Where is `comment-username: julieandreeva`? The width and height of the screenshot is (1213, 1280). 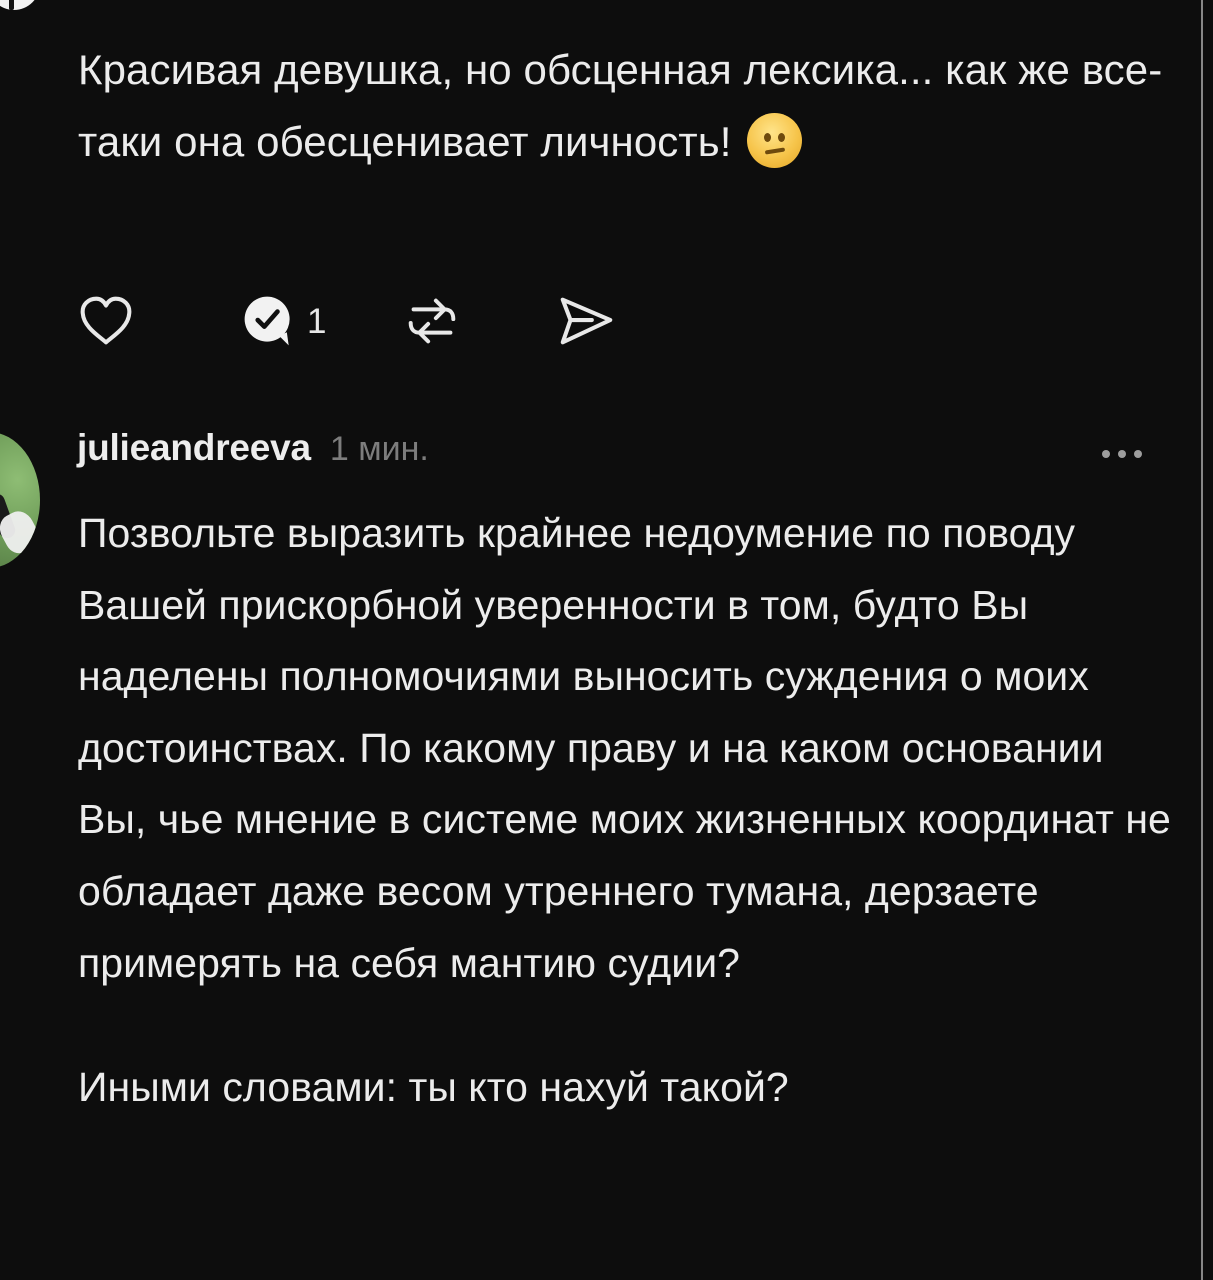 comment-username: julieandreeva is located at coordinates (194, 448).